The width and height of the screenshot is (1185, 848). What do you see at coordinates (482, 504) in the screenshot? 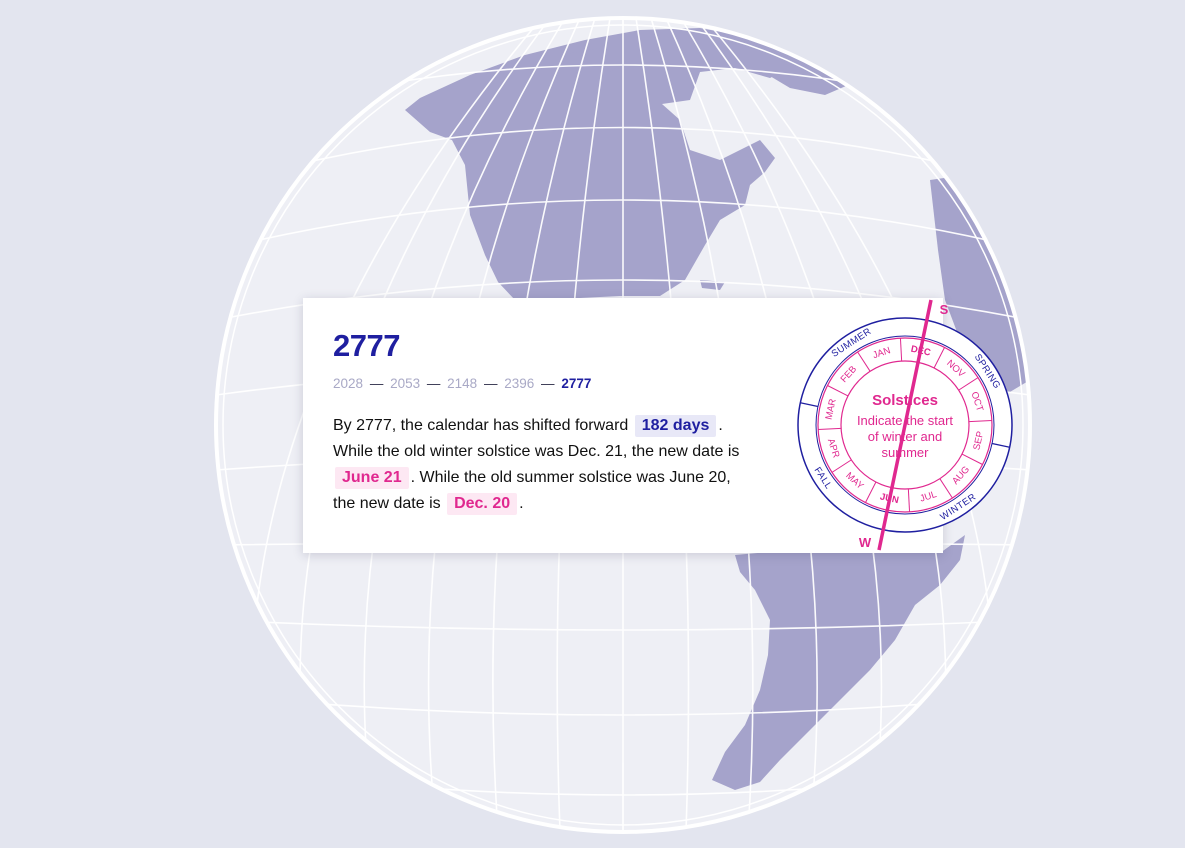
I see `new-summer-solstice-highlight: Dec. 20` at bounding box center [482, 504].